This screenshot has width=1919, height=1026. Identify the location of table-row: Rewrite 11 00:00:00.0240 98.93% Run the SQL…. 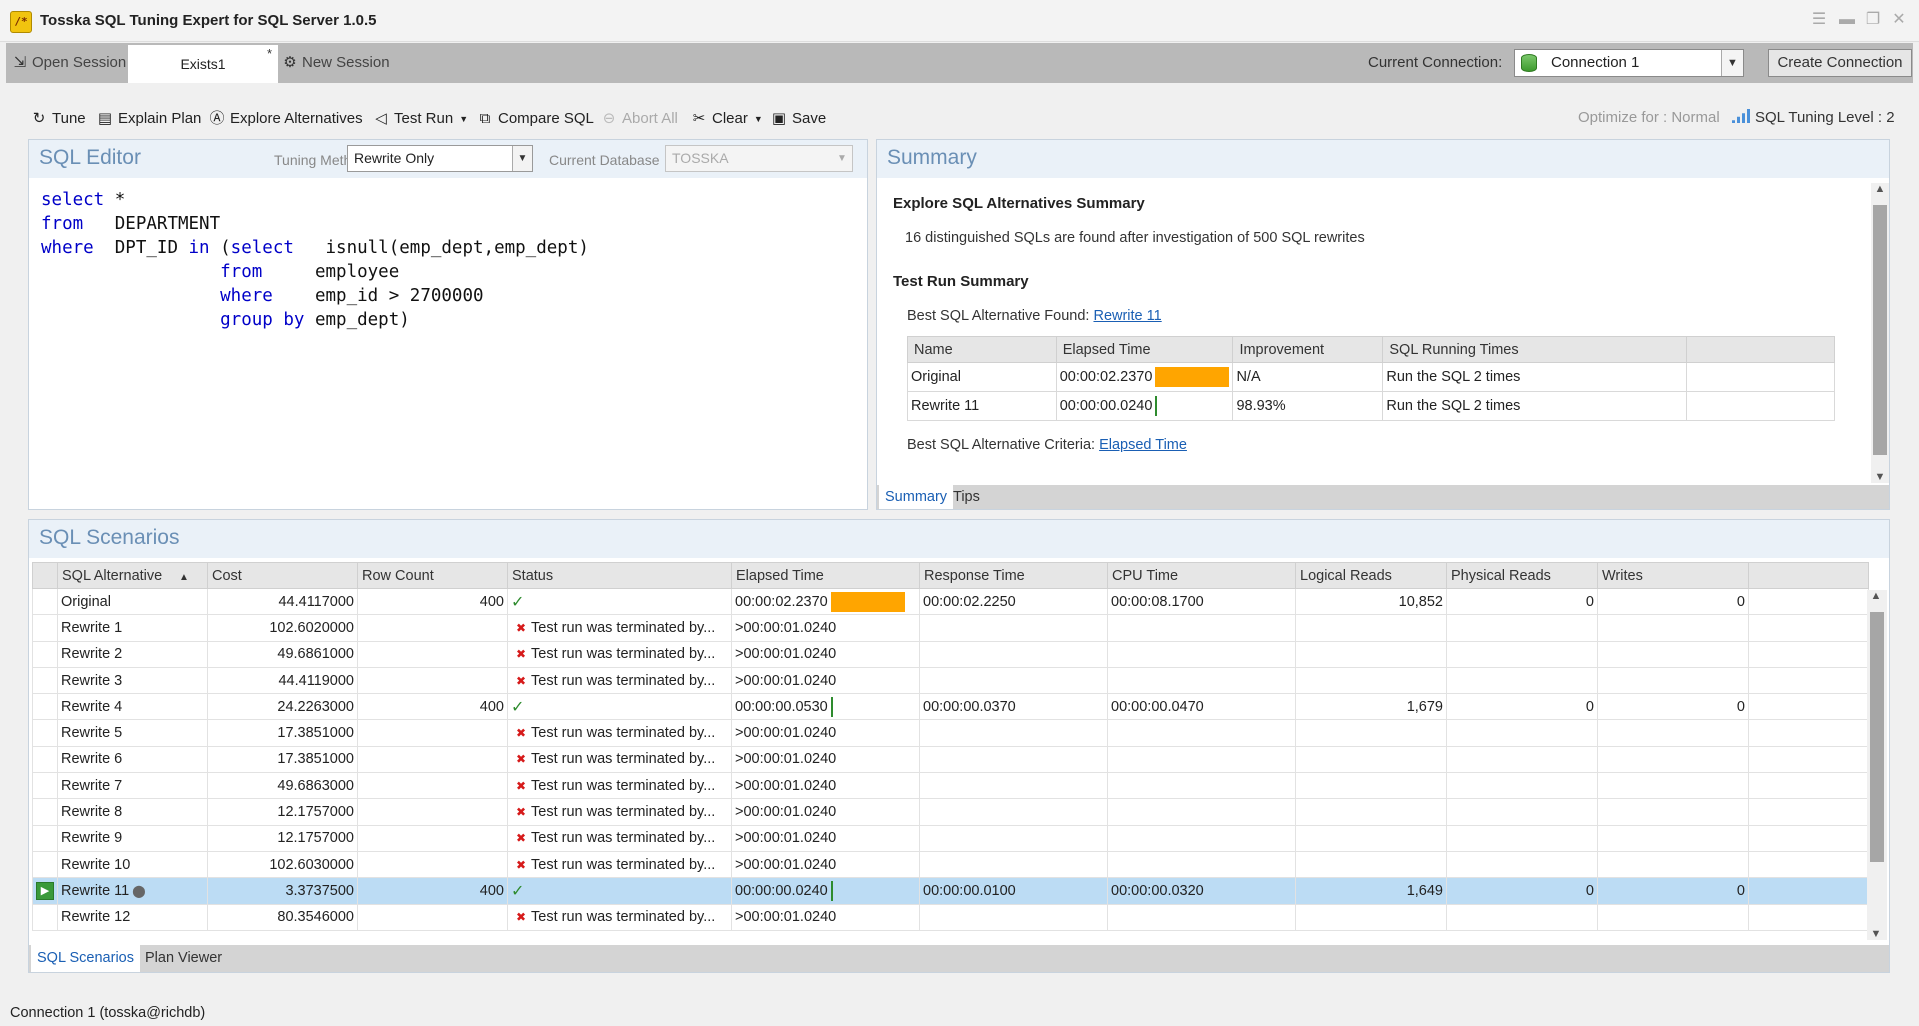
(1371, 406).